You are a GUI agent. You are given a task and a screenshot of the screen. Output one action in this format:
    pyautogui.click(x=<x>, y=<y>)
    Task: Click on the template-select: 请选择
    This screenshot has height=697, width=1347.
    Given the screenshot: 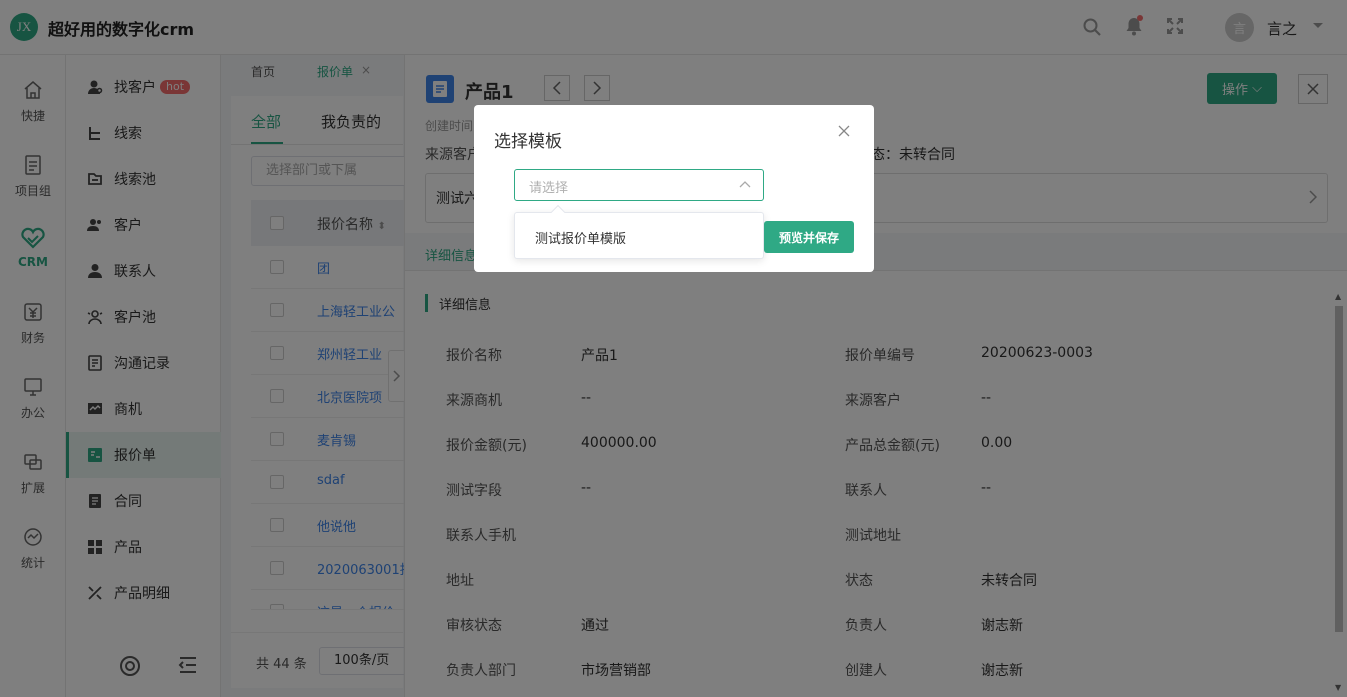 What is the action you would take?
    pyautogui.click(x=639, y=185)
    